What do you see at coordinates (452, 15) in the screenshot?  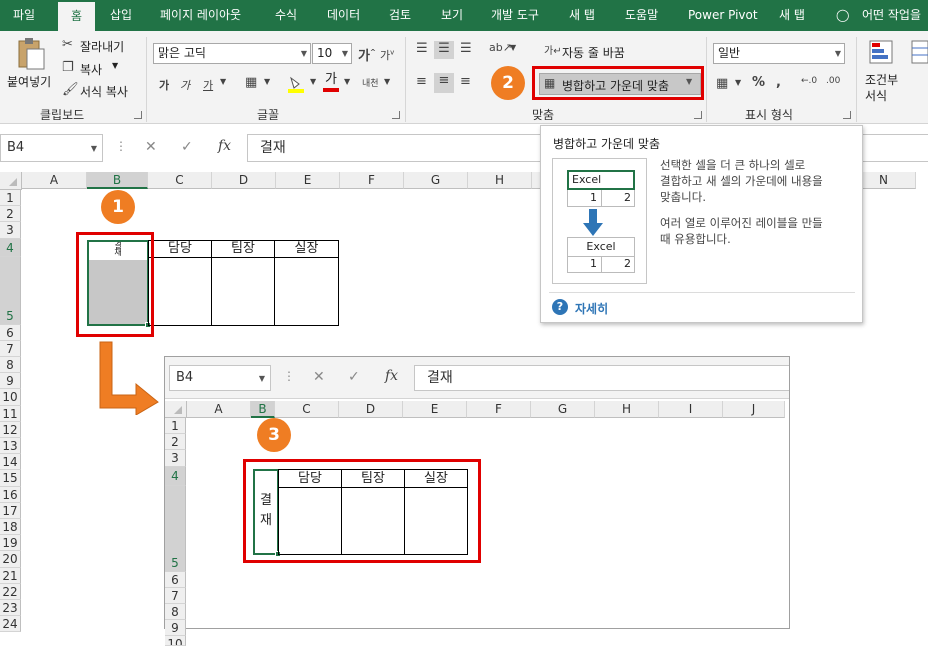 I see `tab-view: 보기` at bounding box center [452, 15].